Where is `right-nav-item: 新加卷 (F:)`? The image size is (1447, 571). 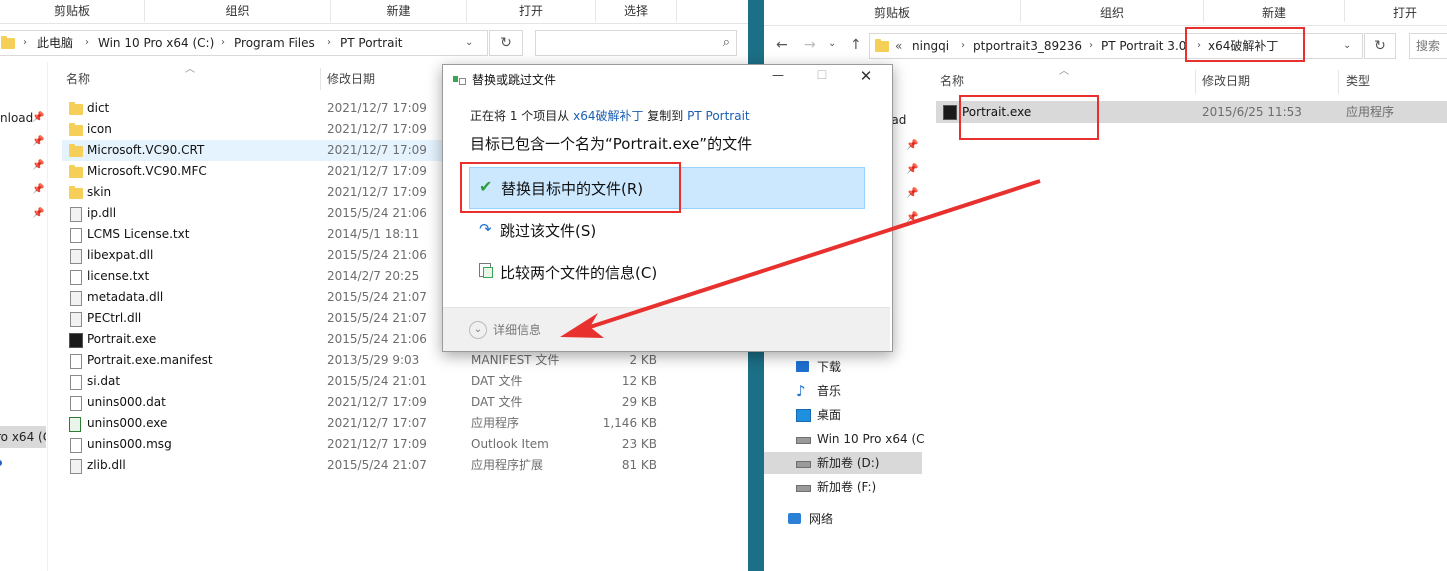 right-nav-item: 新加卷 (F:) is located at coordinates (843, 487).